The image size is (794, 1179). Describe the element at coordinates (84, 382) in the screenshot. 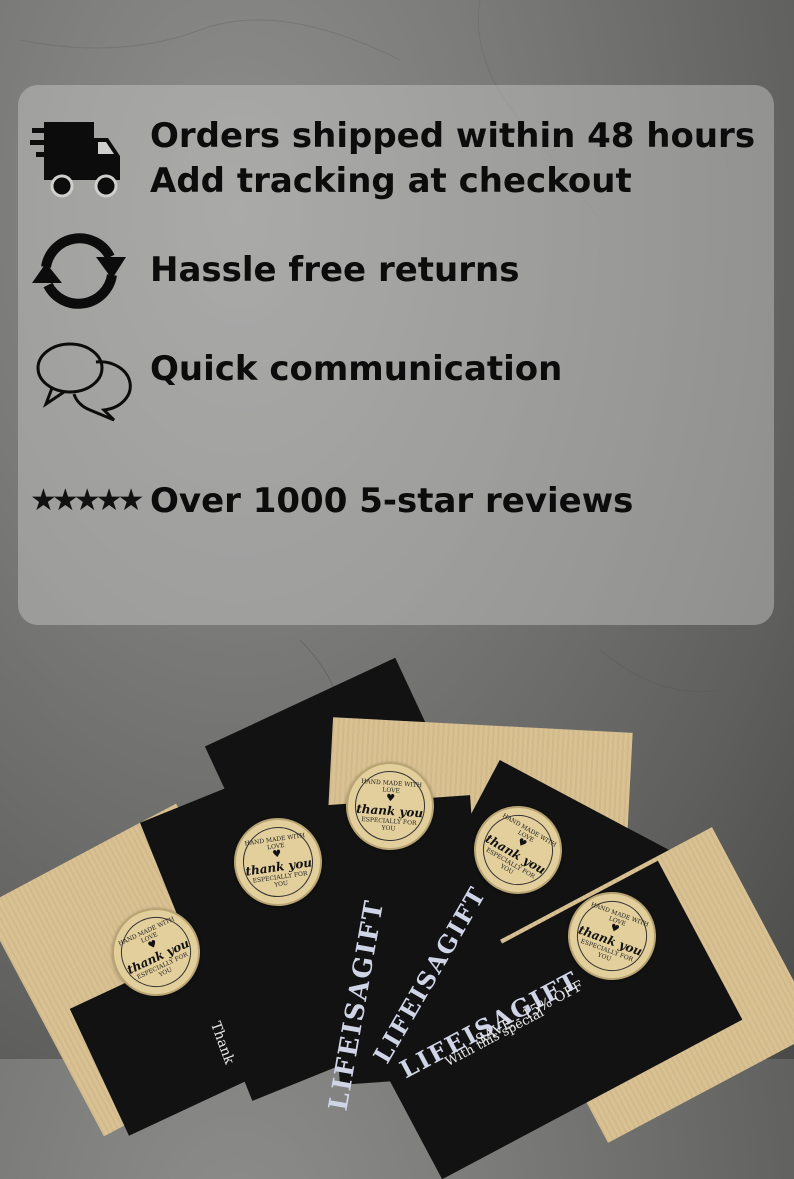

I see `chat-bubbles-icon` at that location.